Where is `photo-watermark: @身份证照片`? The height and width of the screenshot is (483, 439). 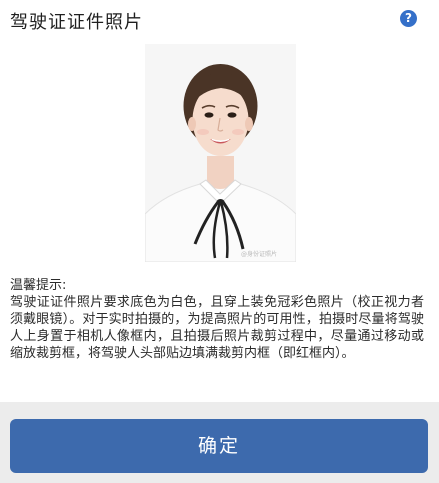 photo-watermark: @身份证照片 is located at coordinates (259, 254).